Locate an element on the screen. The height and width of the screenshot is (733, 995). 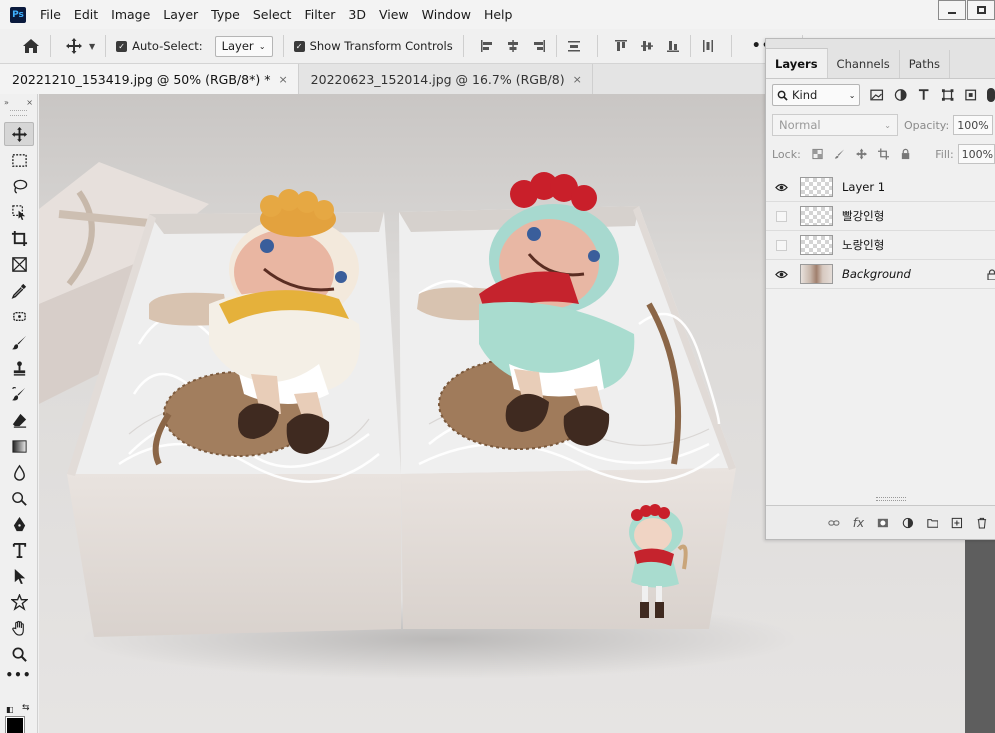
align-bottom-icon is located at coordinates (673, 46).